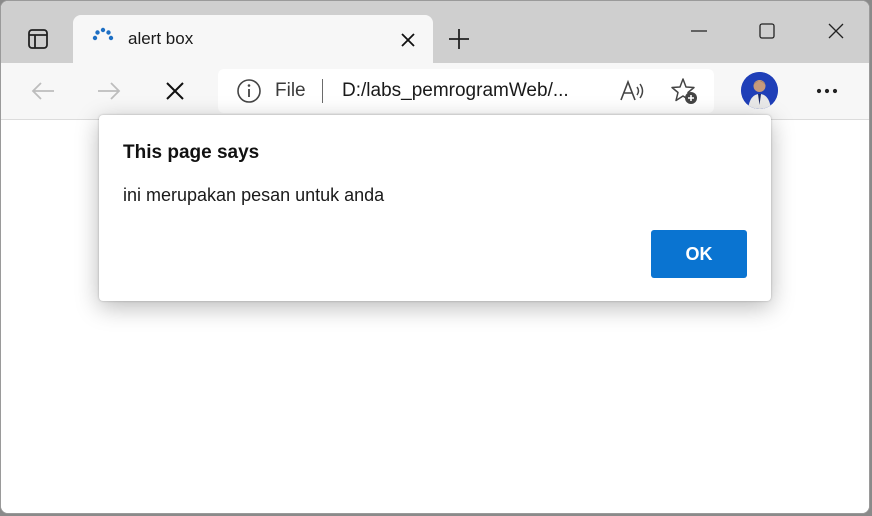  Describe the element at coordinates (161, 38) in the screenshot. I see `tab-title: alert box` at that location.